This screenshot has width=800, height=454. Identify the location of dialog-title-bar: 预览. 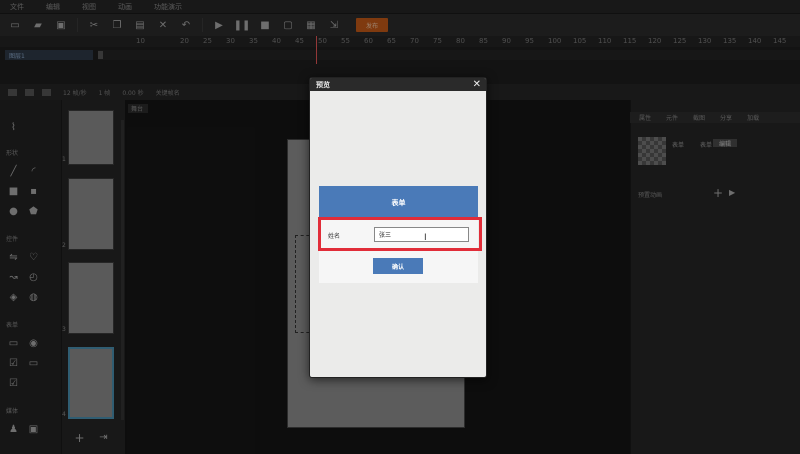
(398, 84).